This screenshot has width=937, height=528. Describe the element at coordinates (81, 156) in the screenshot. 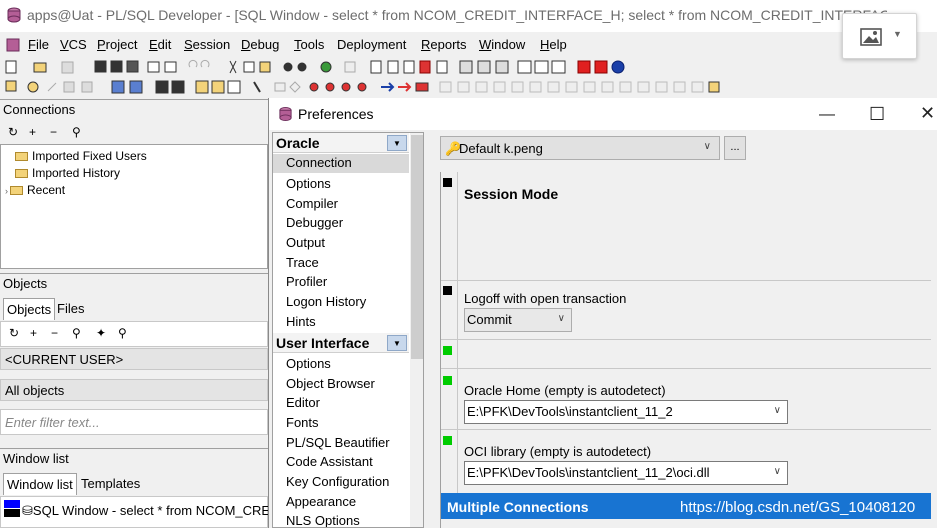

I see `tree-item-imported-fixed-users: Imported Fixed Users` at that location.